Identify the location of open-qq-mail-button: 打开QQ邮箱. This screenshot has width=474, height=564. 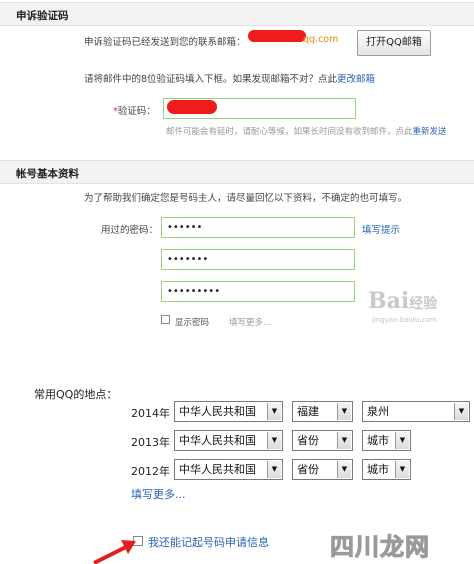
(394, 43).